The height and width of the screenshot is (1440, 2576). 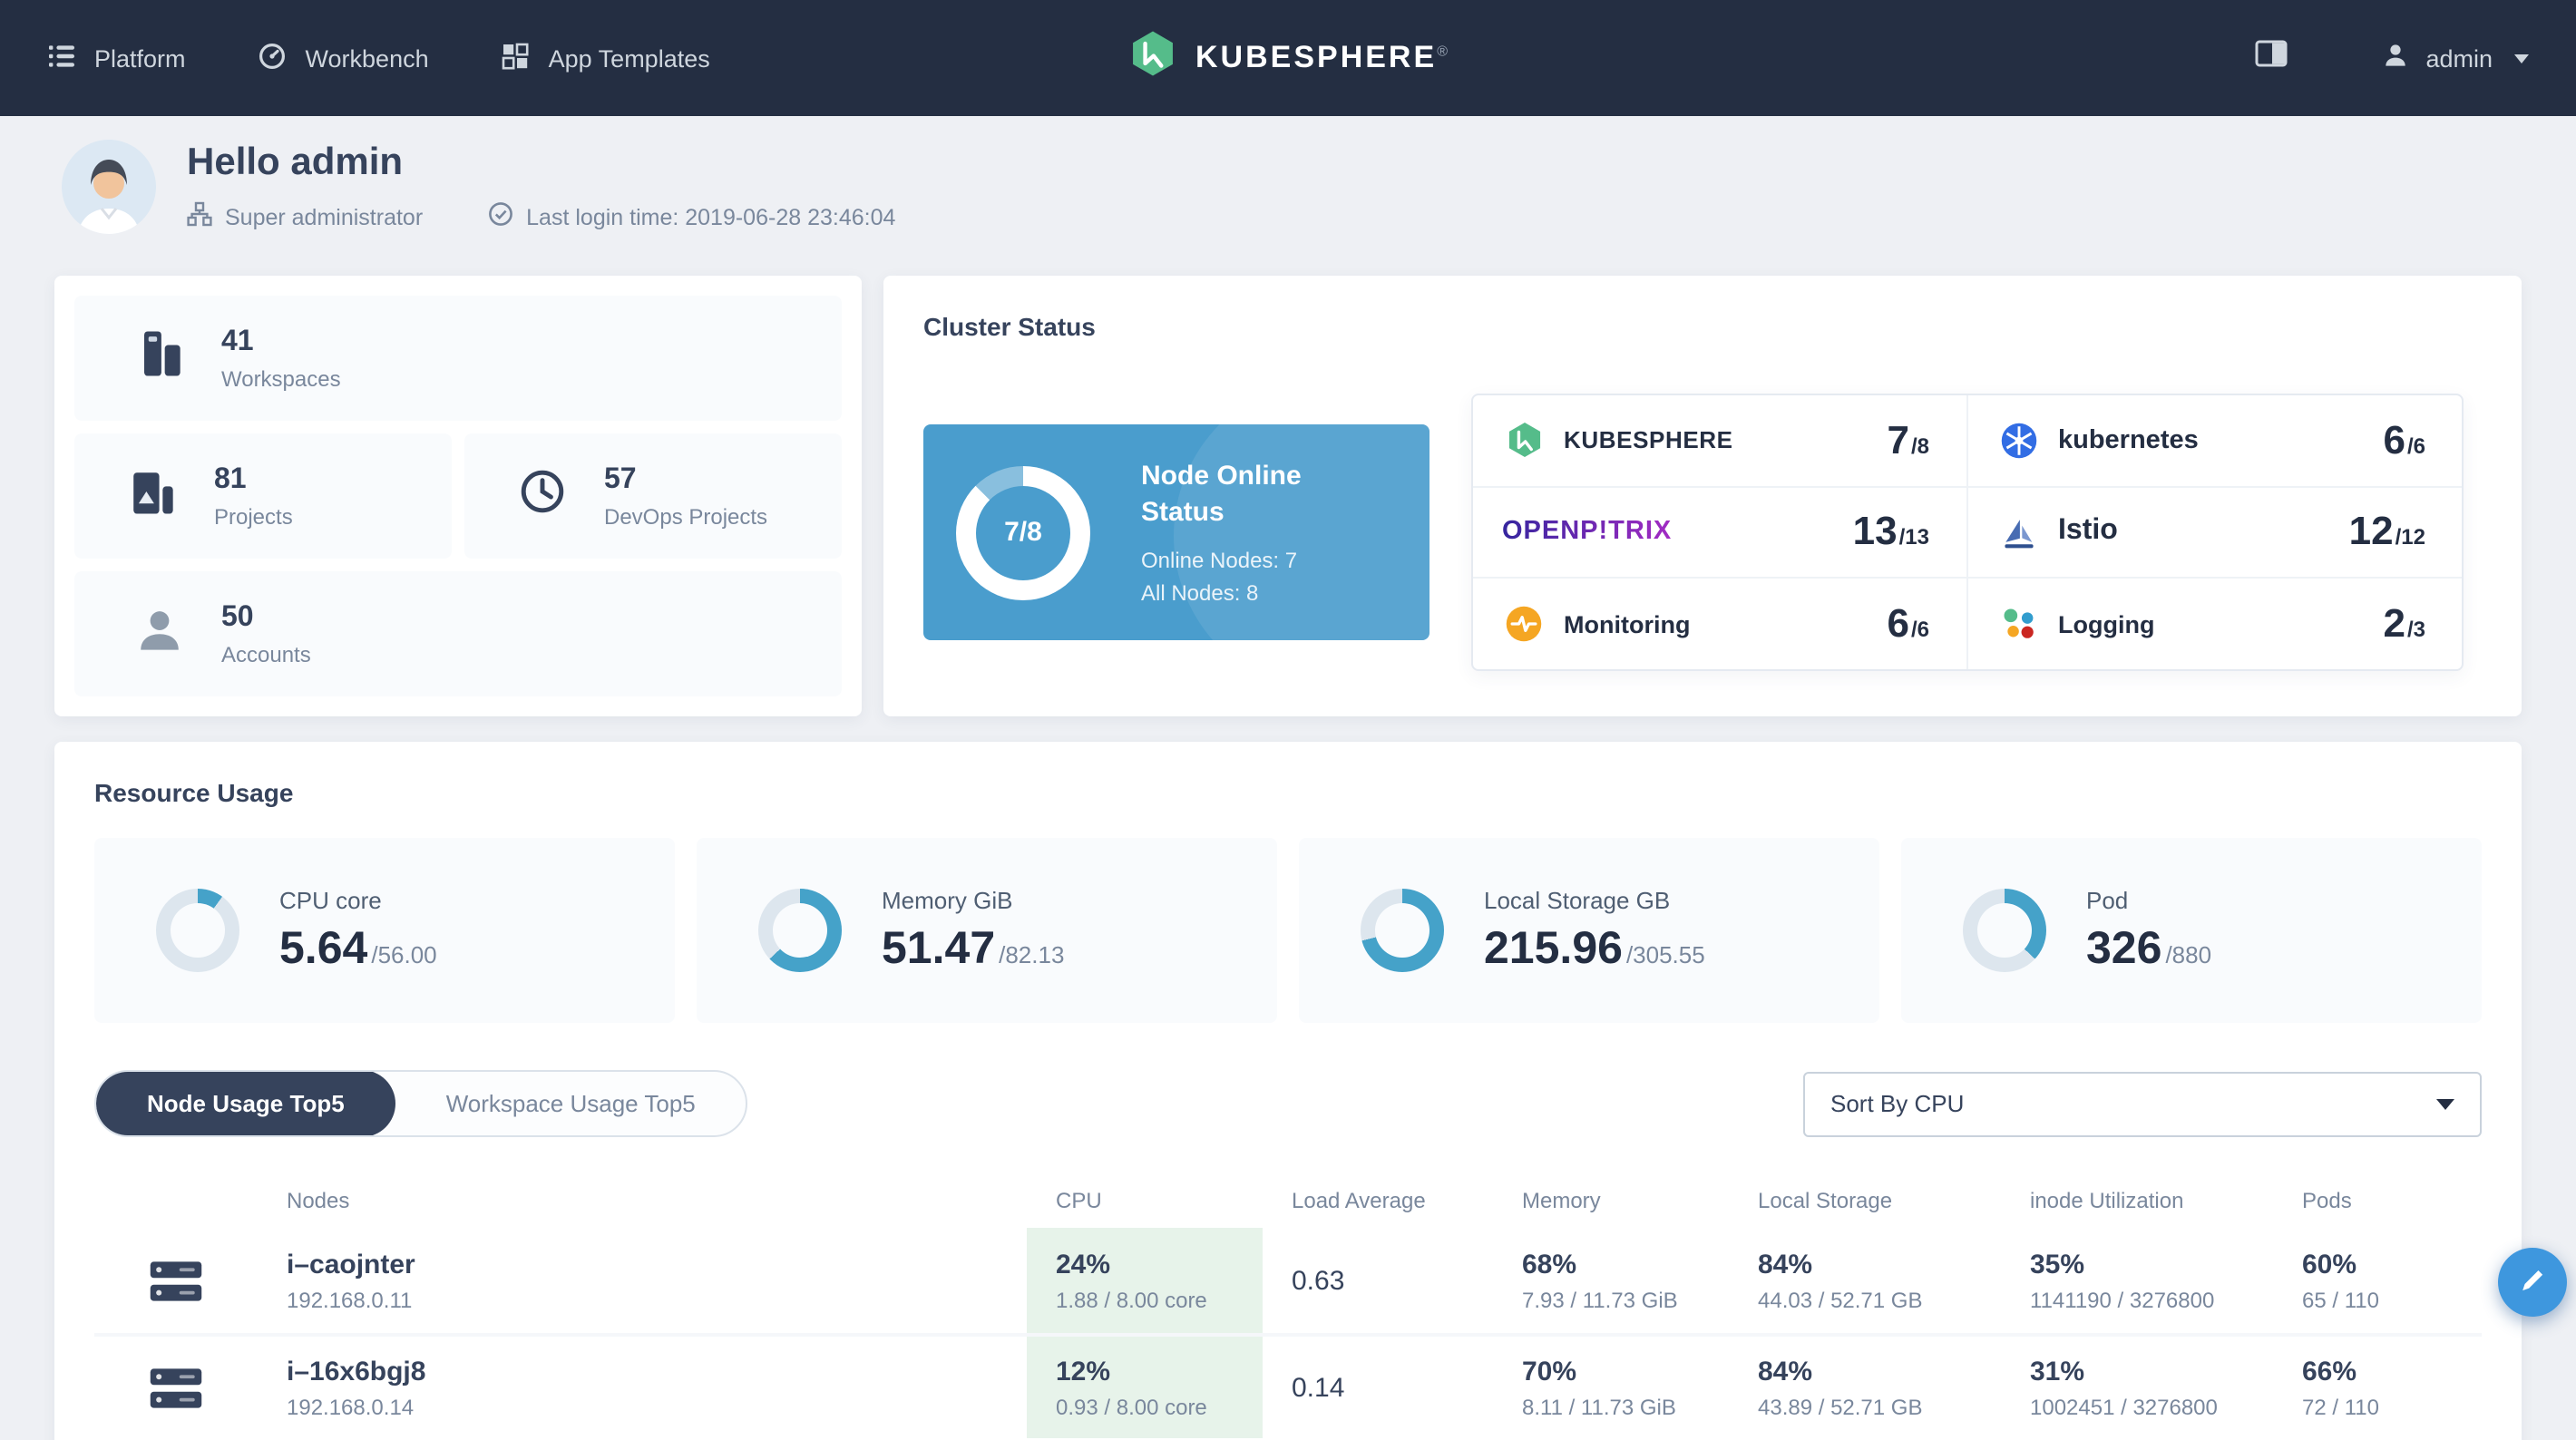 I want to click on node-name: i–16x6bgj8, so click(x=356, y=1371).